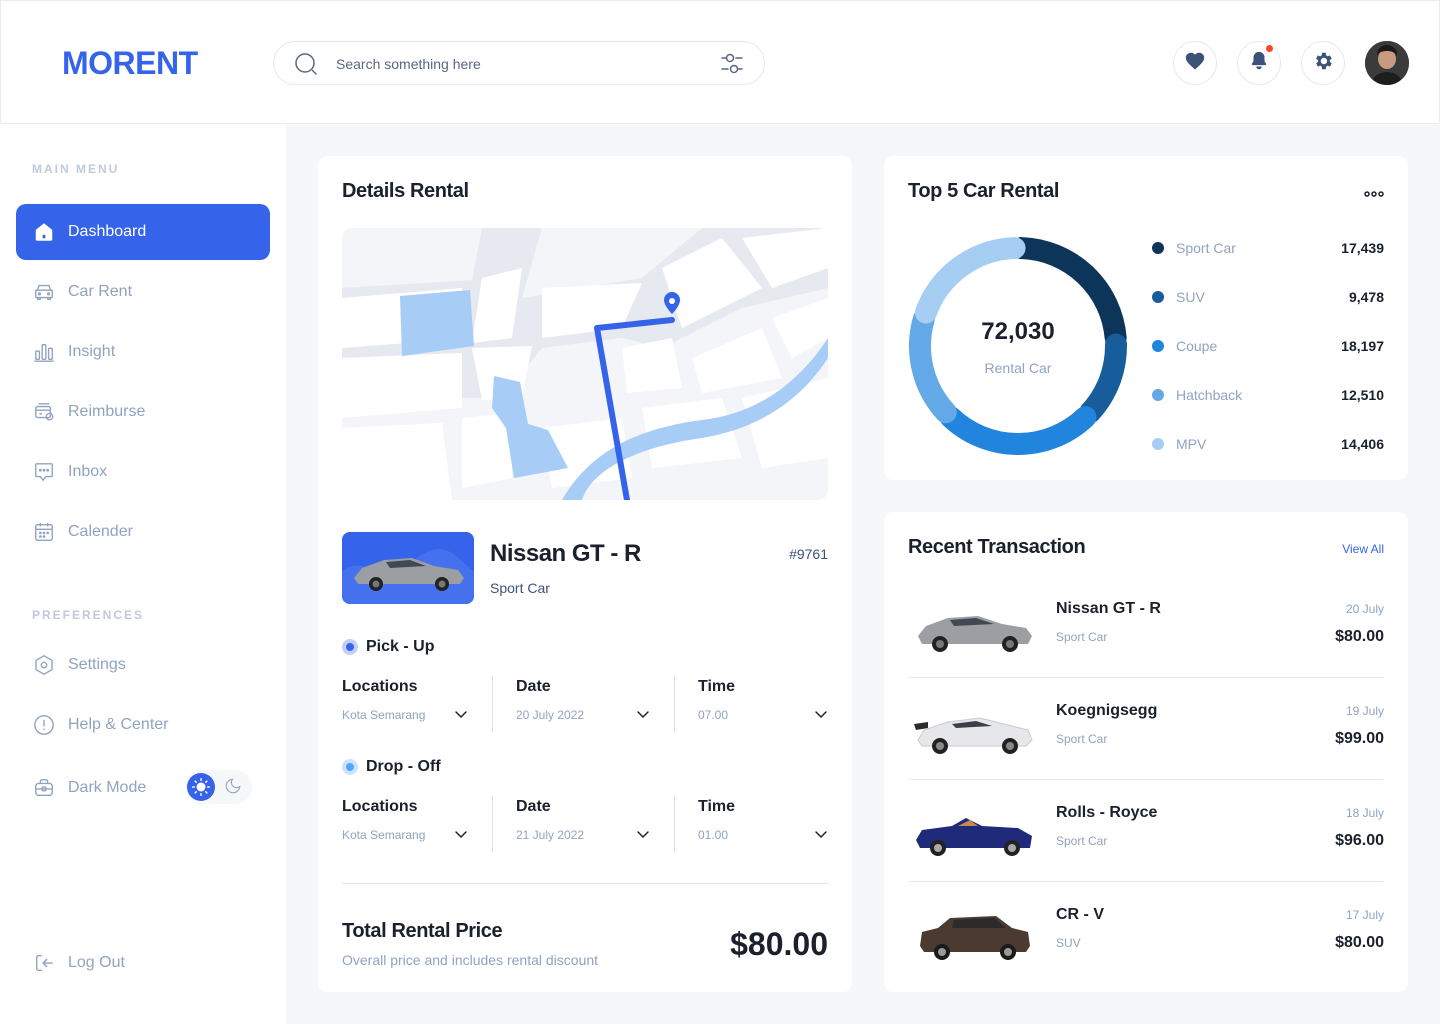 The width and height of the screenshot is (1440, 1024). Describe the element at coordinates (107, 231) in the screenshot. I see `sidebar-item-label: Dashboard` at that location.